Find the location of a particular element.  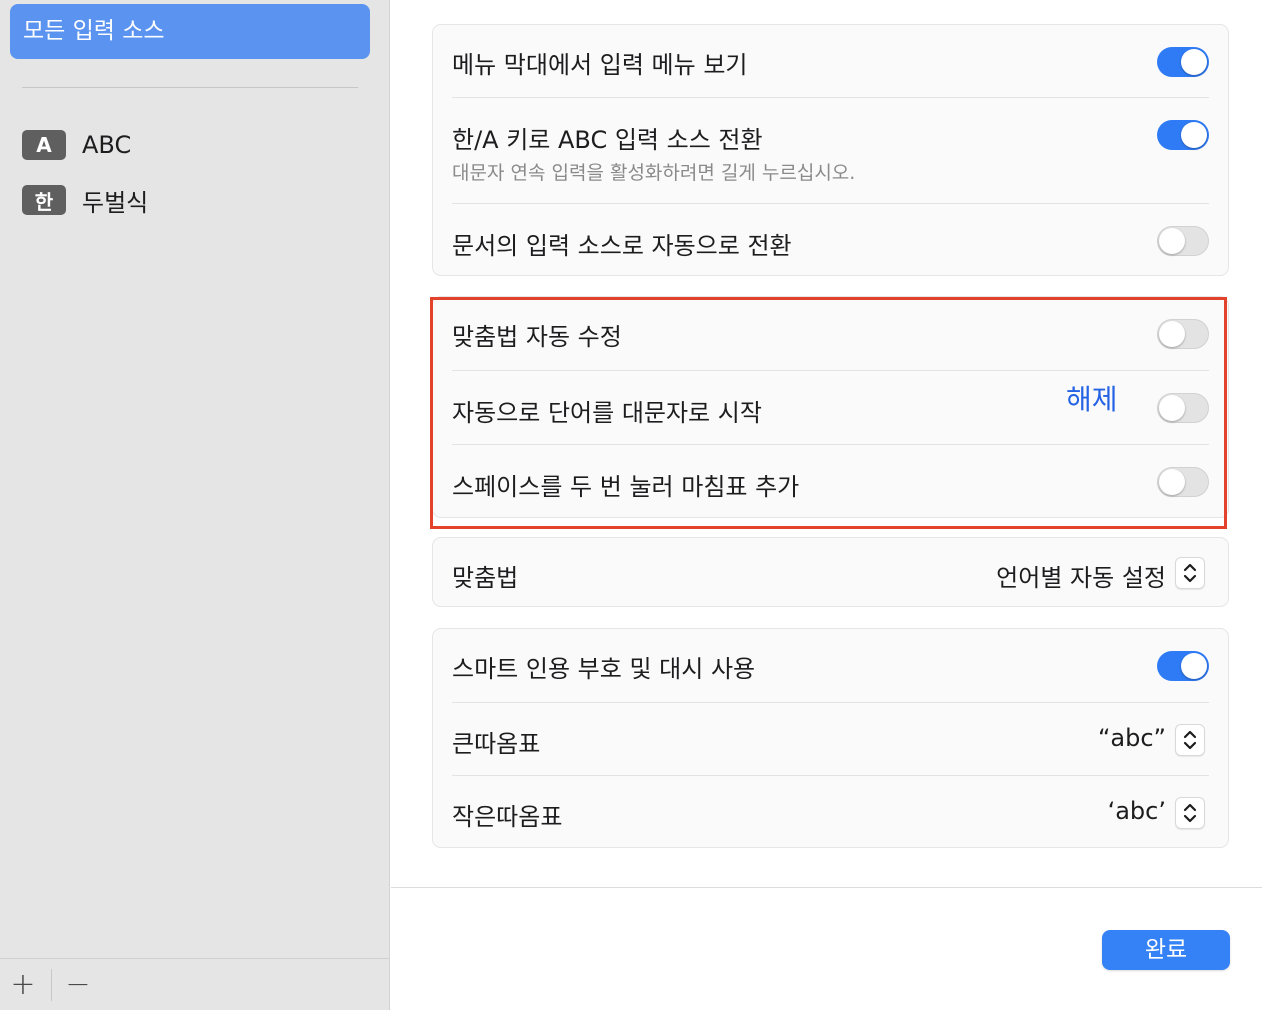

settings-row: 메뉴 막대에서 입력 메뉴 보기 is located at coordinates (830, 61).